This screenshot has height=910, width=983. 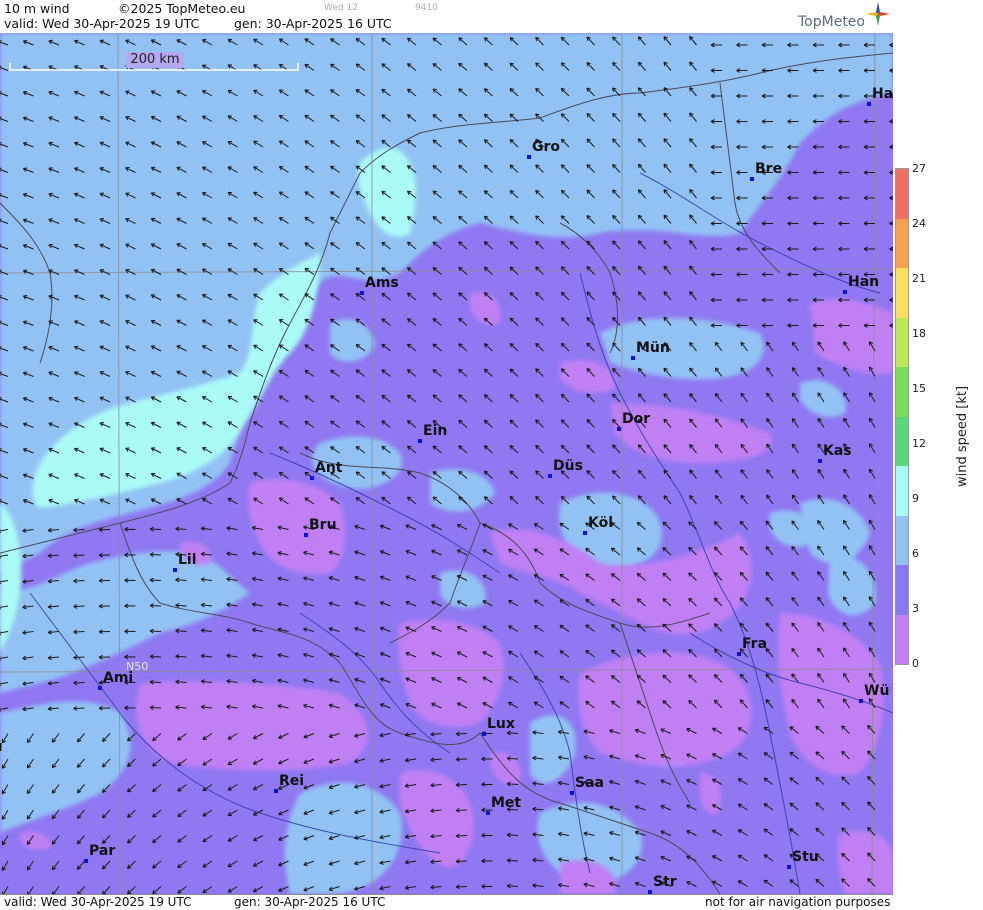 I want to click on city-label: Ha, so click(x=882, y=94).